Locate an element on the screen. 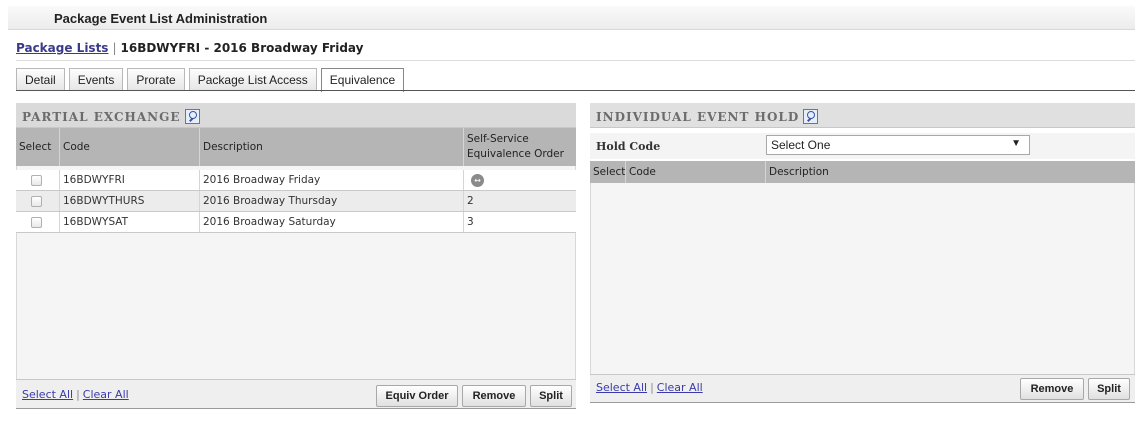 The height and width of the screenshot is (421, 1135). hold-code-value: Select One is located at coordinates (801, 145).